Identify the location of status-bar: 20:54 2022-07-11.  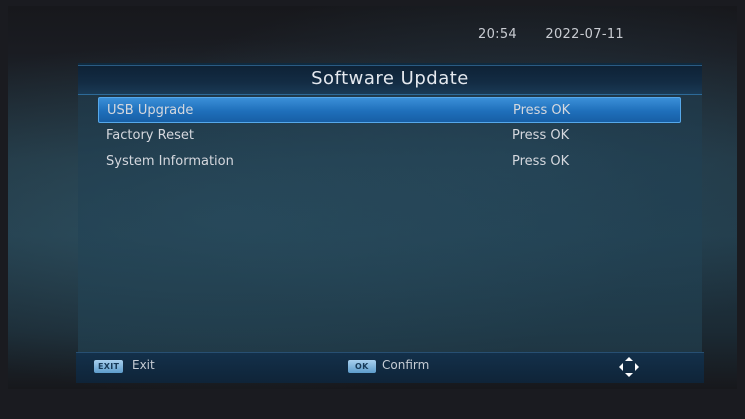
(551, 34).